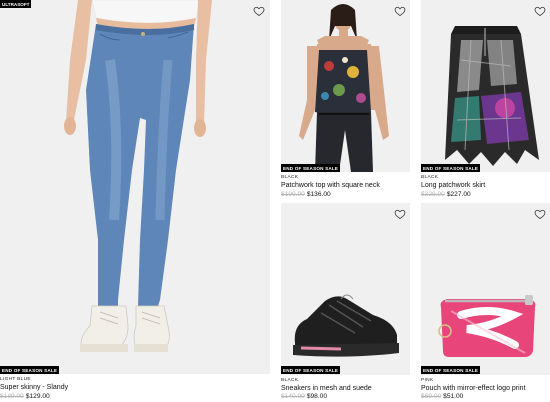 This screenshot has height=402, width=550. Describe the element at coordinates (318, 194) in the screenshot. I see `sale-price: $136.00` at that location.